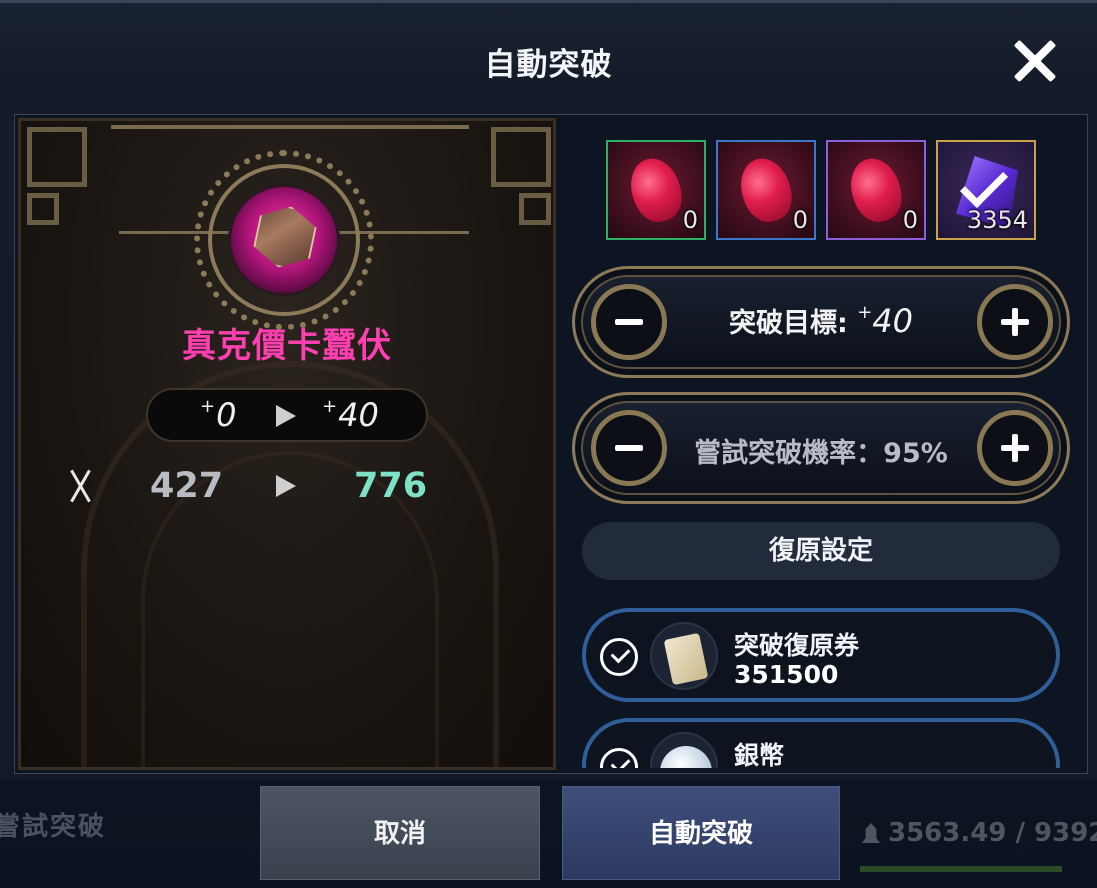 The width and height of the screenshot is (1097, 888). Describe the element at coordinates (684, 656) in the screenshot. I see `scroll-icon` at that location.